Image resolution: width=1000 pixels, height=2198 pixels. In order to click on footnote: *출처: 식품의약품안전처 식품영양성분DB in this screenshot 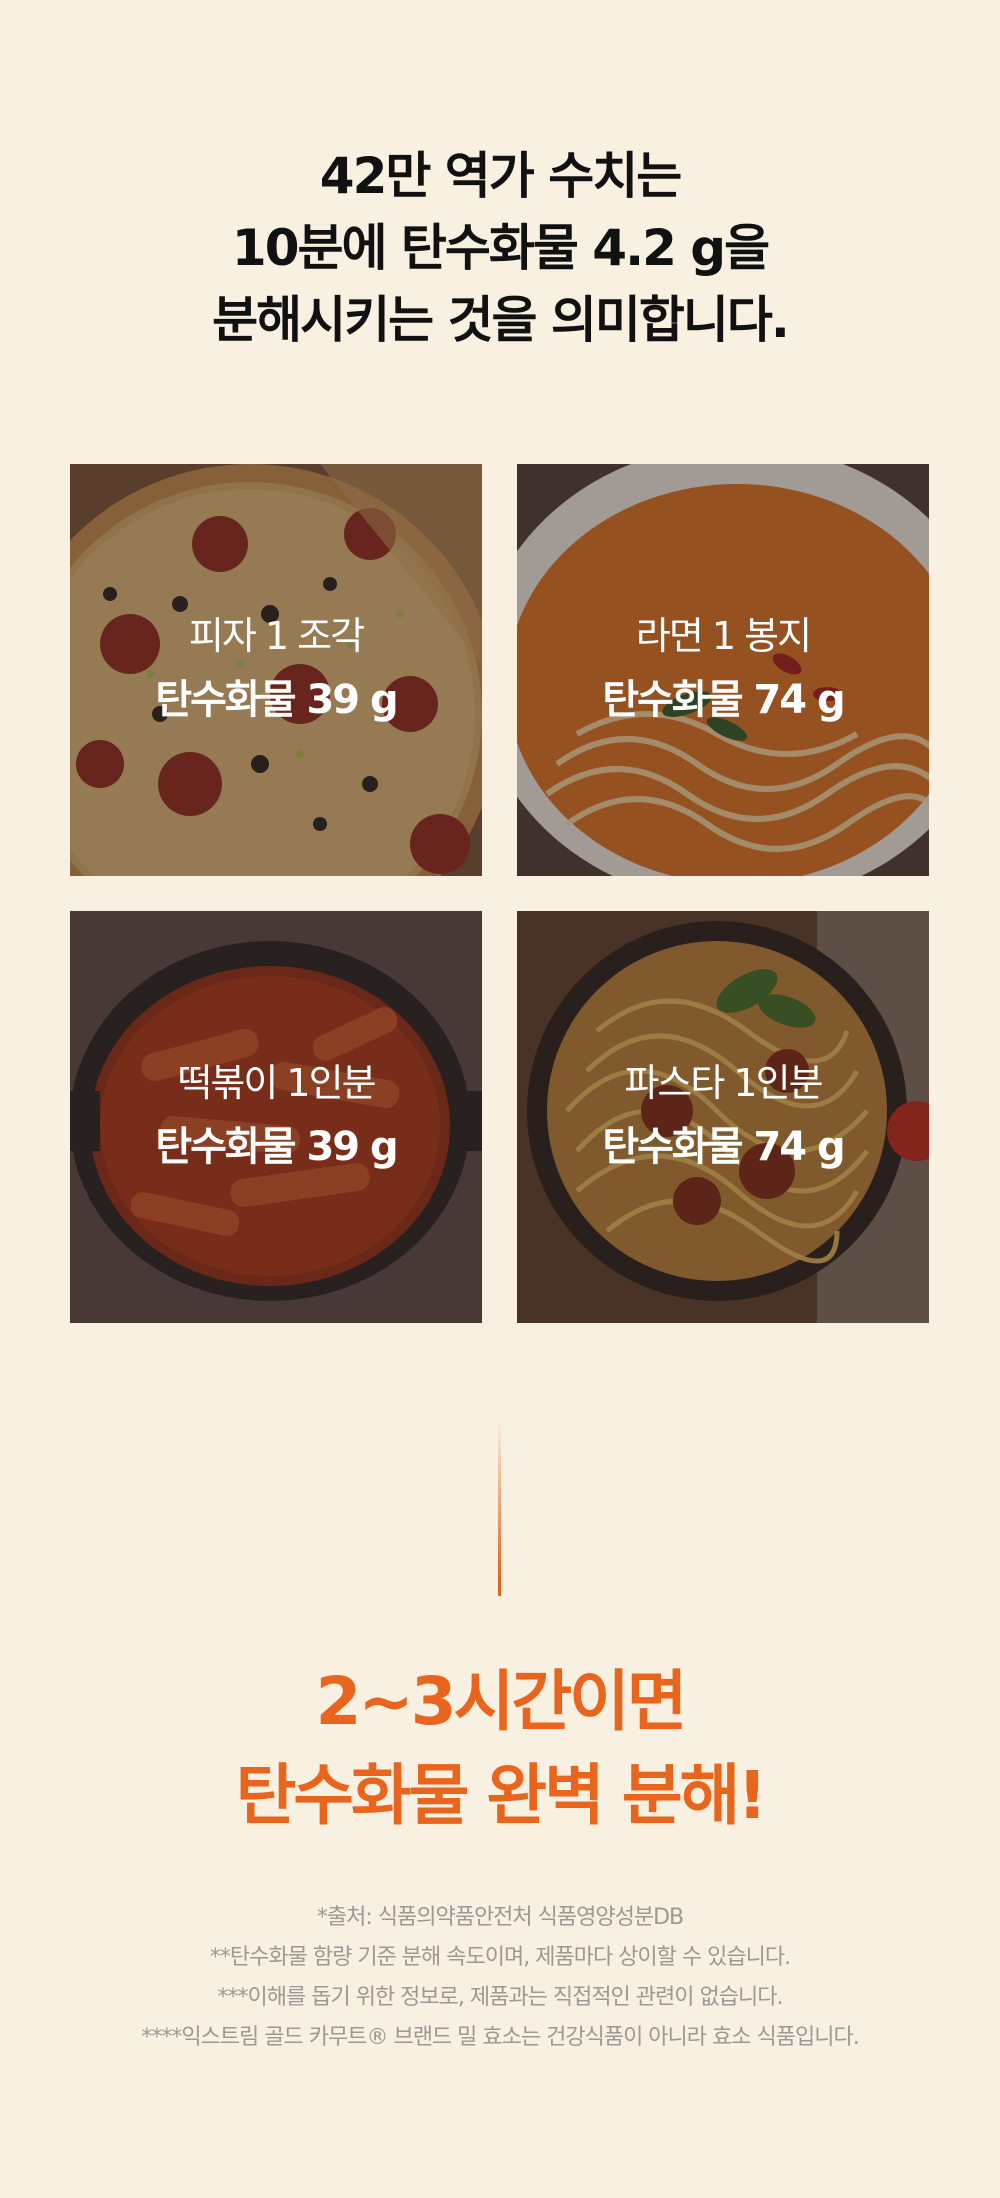, I will do `click(500, 1917)`.